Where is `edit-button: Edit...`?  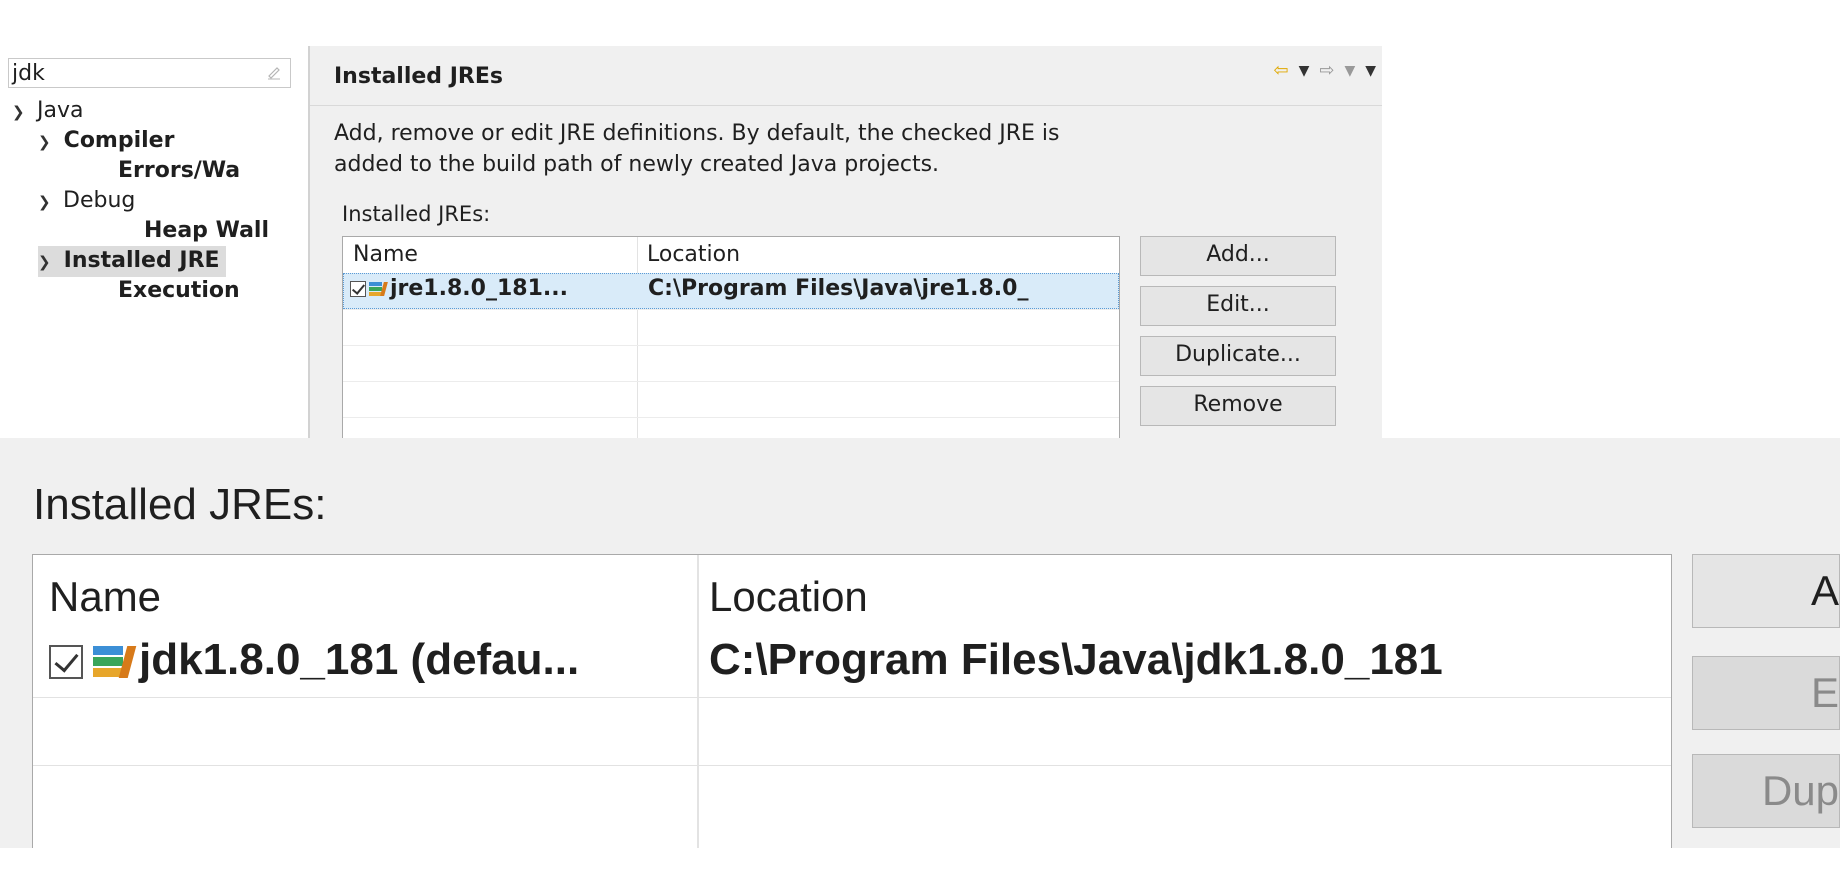
edit-button: Edit... is located at coordinates (1238, 306).